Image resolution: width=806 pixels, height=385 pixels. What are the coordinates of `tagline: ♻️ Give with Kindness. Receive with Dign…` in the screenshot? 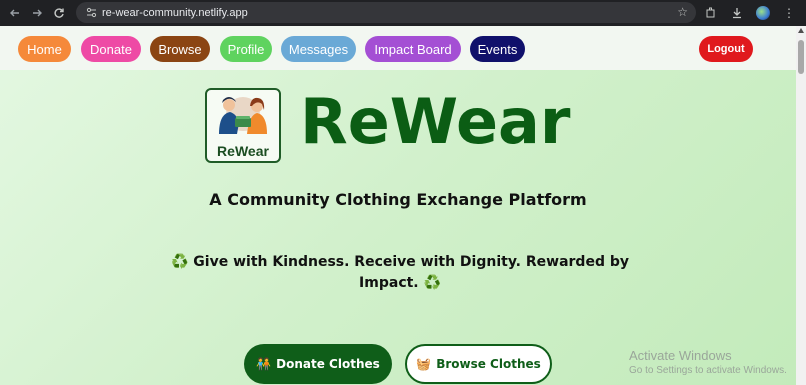 It's located at (400, 273).